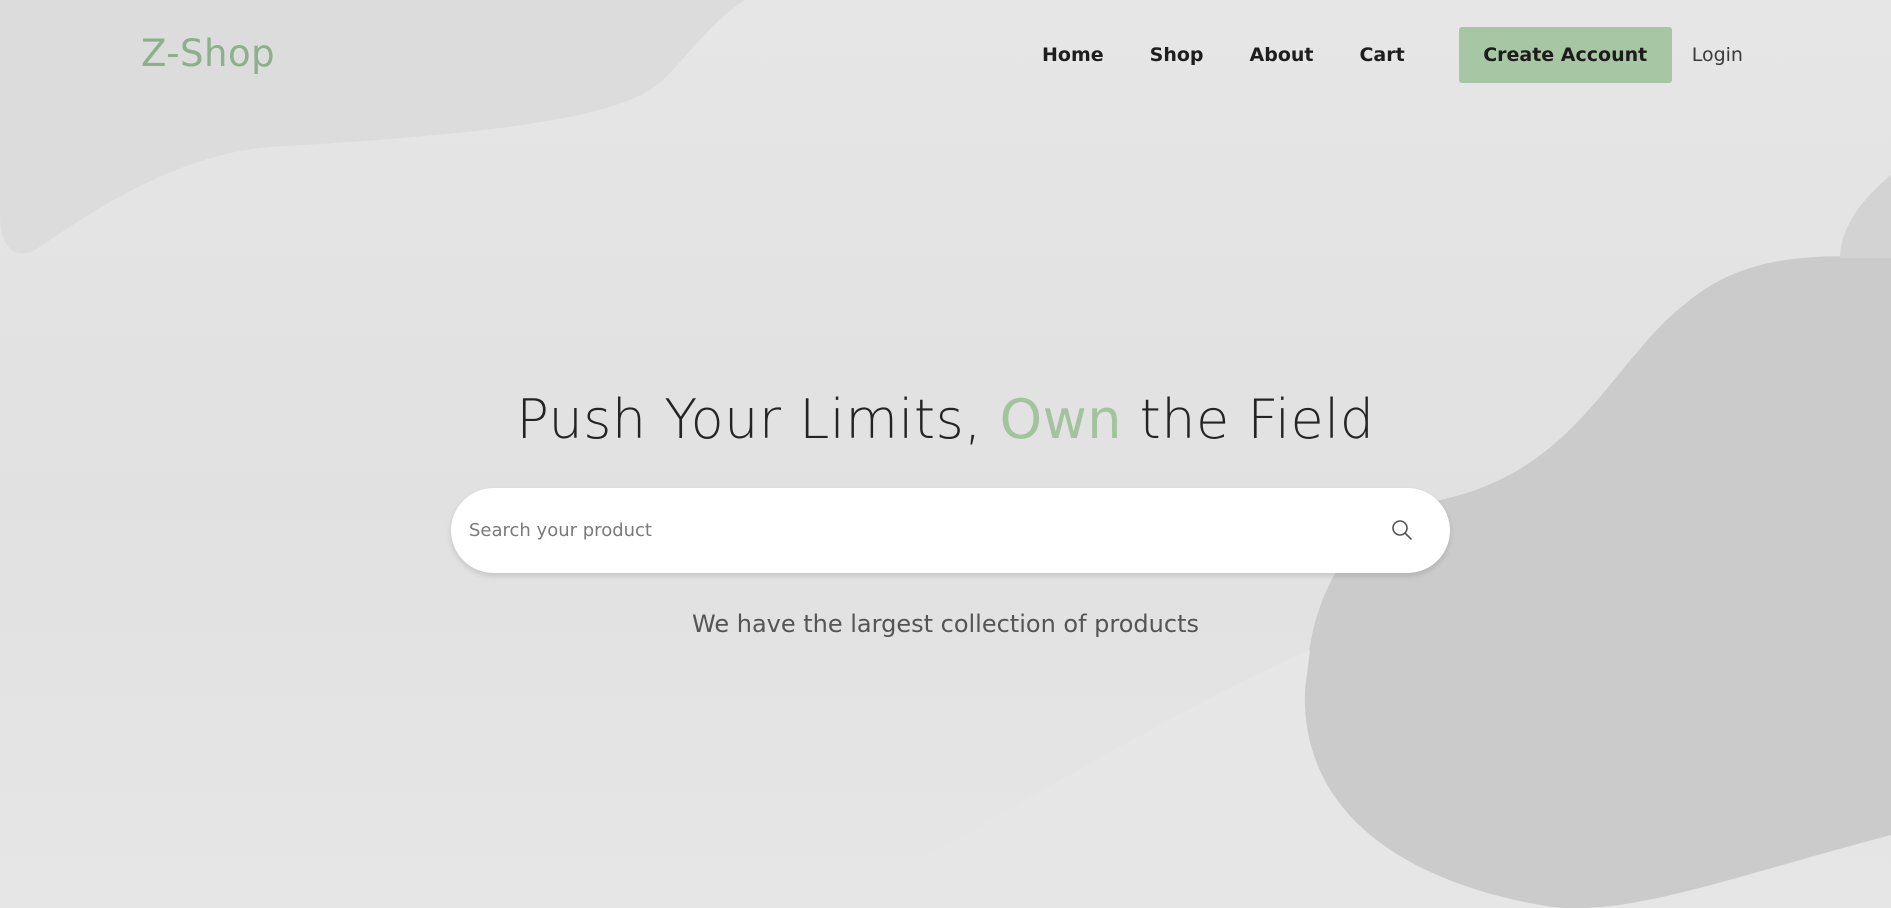  What do you see at coordinates (1248, 419) in the screenshot?
I see `hero-title-part2: the Field` at bounding box center [1248, 419].